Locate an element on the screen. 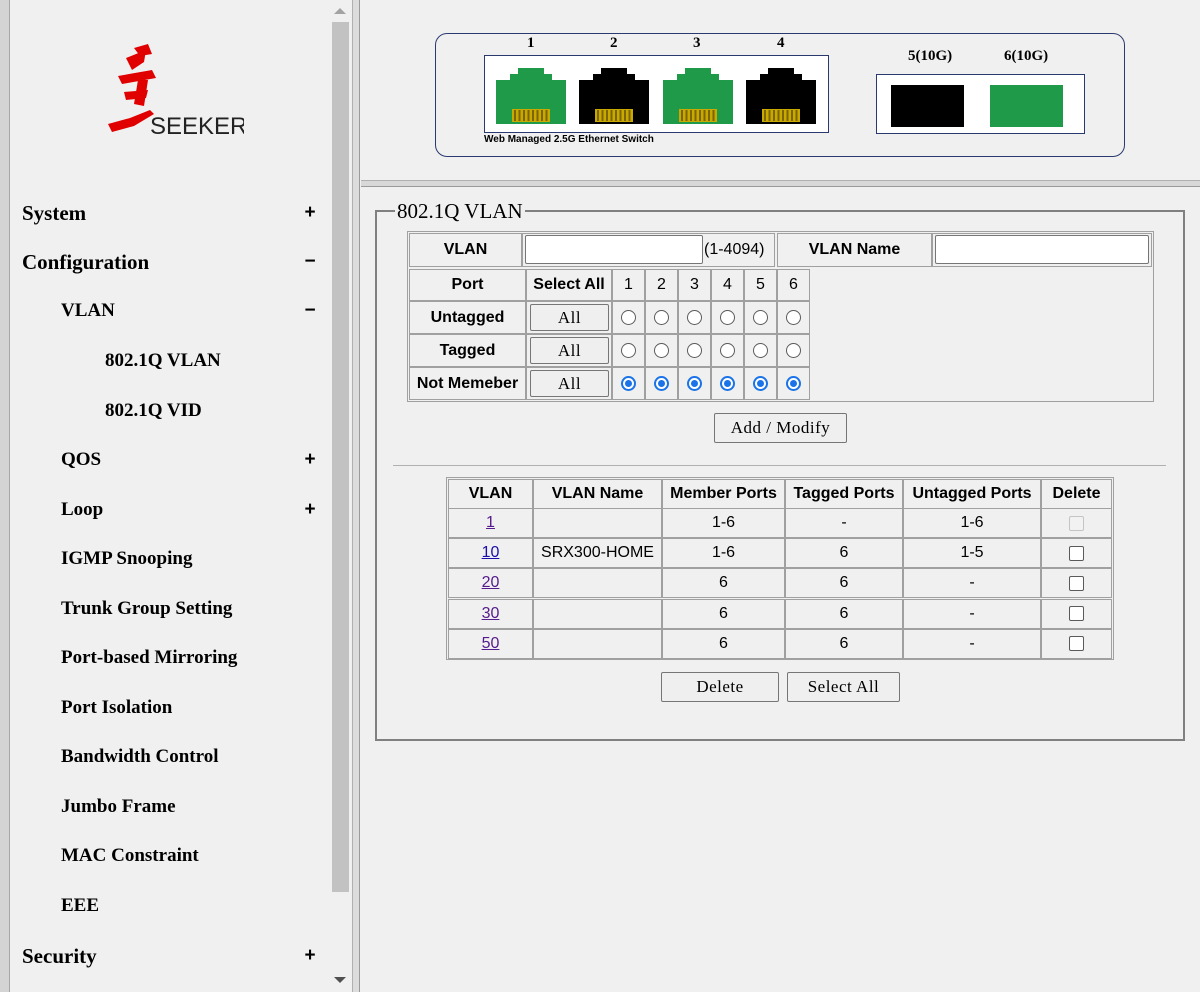  sidebar-item-vlan: VLAN is located at coordinates (88, 311).